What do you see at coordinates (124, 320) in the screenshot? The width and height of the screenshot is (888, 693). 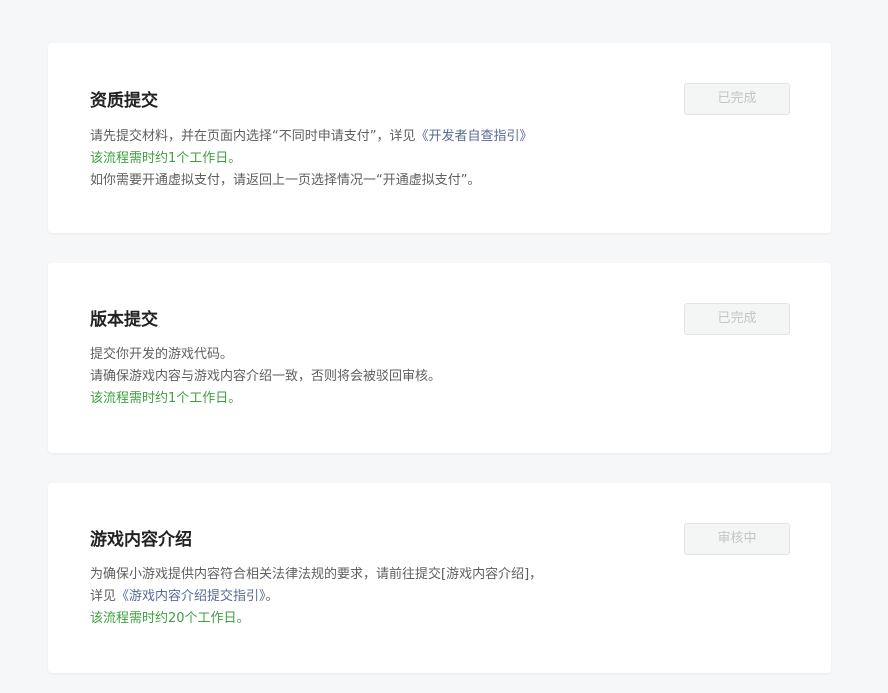 I see `card-title: 版本提交` at bounding box center [124, 320].